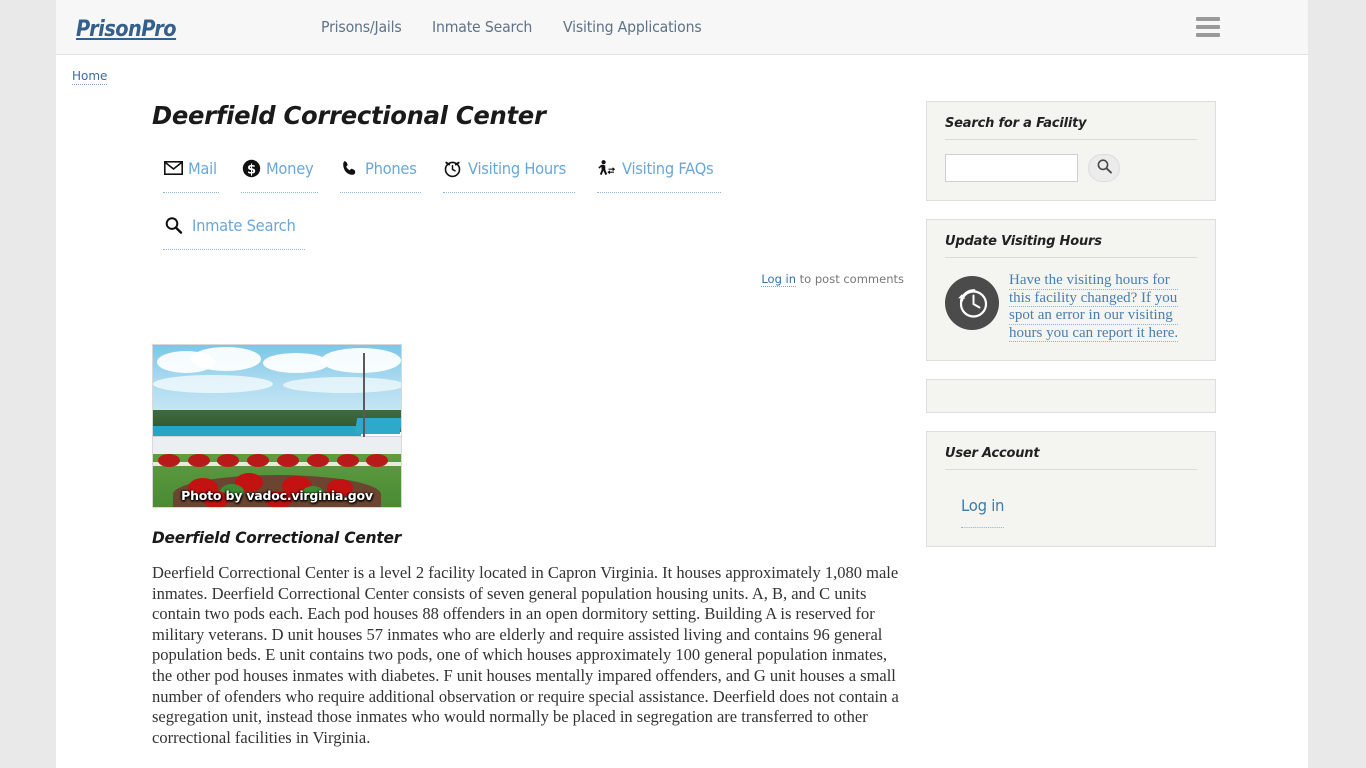  I want to click on quick-link-label: Inmate Search, so click(244, 225).